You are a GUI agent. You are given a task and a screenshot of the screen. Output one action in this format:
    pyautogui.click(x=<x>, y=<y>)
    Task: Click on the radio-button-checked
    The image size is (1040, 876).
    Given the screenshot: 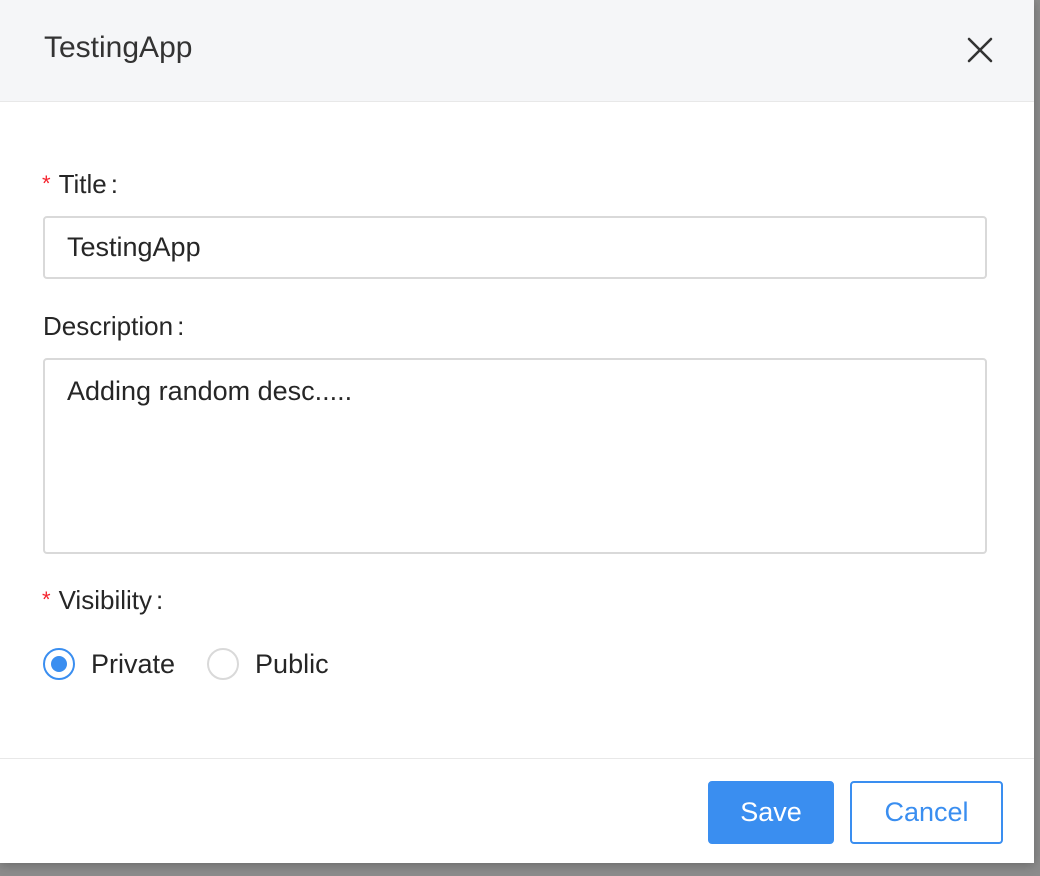 What is the action you would take?
    pyautogui.click(x=59, y=664)
    